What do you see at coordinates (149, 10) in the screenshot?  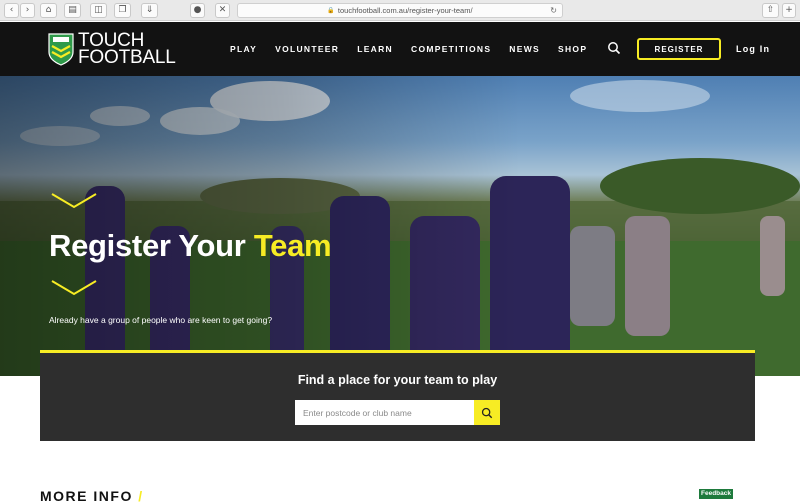 I see `download-icon: ⇓` at bounding box center [149, 10].